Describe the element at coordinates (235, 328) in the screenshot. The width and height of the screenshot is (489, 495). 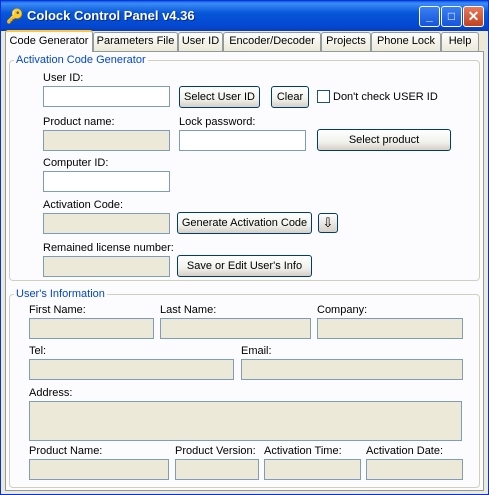
I see `last-name-field` at that location.